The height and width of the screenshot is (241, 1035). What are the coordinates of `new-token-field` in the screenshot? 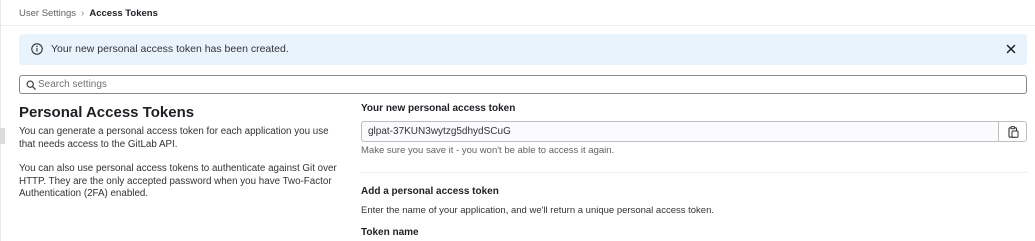 It's located at (694, 131).